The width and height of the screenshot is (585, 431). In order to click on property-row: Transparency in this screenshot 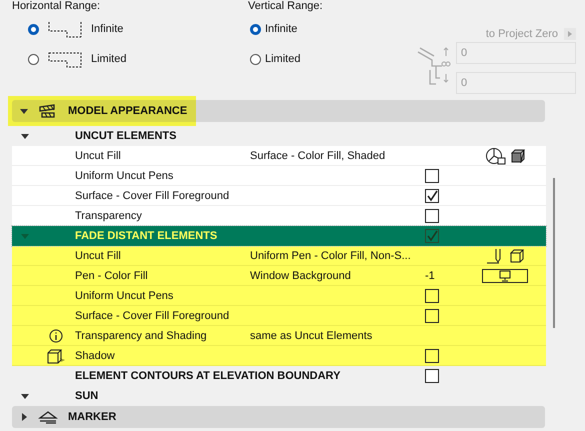, I will do `click(279, 216)`.